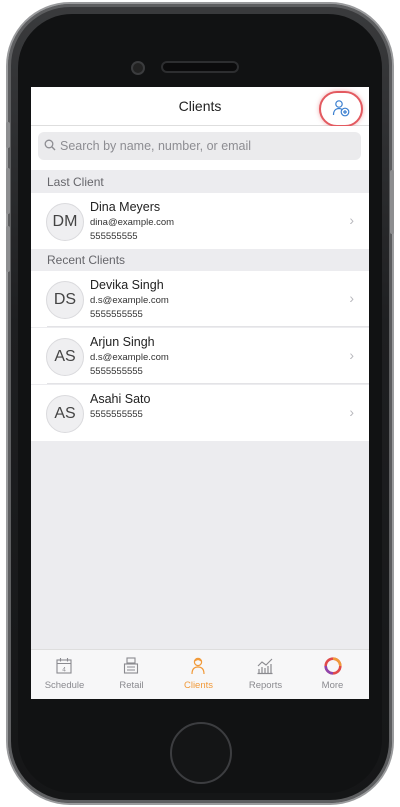 This screenshot has width=400, height=807. Describe the element at coordinates (200, 413) in the screenshot. I see `client-row: AS Asahi Sato 5555555555 ›` at that location.